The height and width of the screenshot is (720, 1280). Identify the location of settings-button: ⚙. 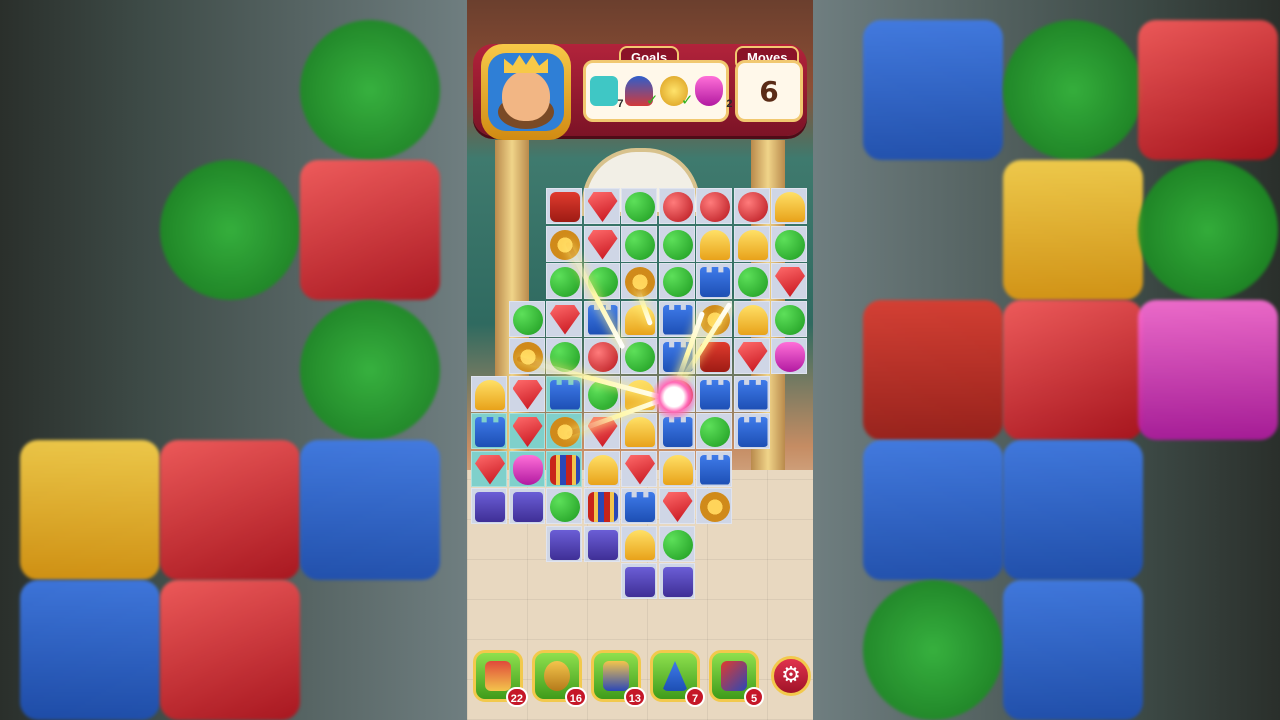
(791, 676).